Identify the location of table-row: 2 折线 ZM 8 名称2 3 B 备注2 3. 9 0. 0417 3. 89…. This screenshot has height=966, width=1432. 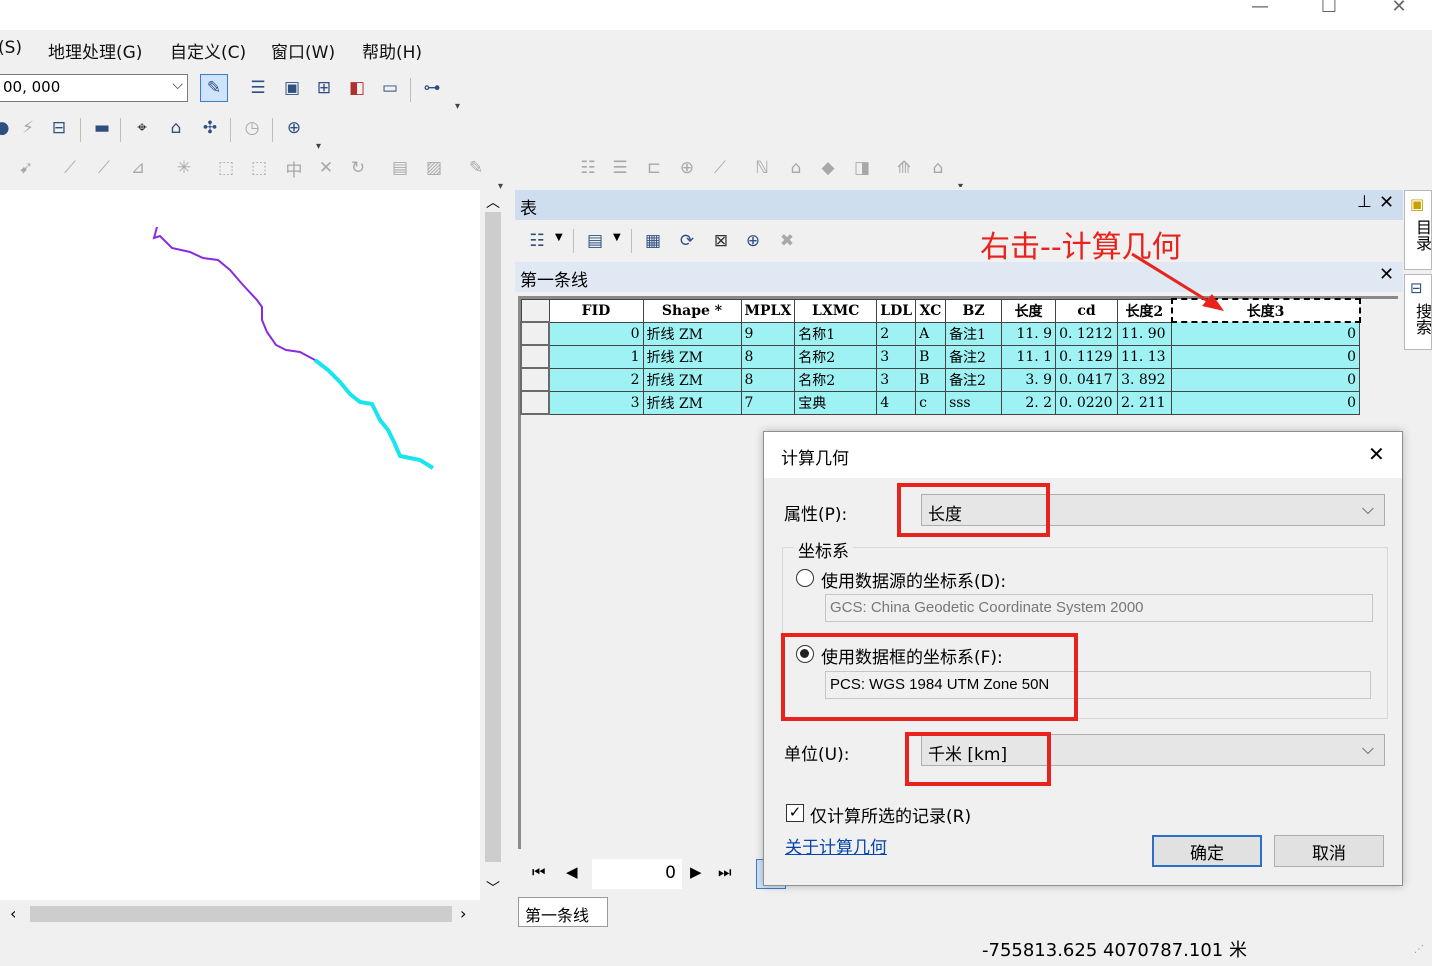
(940, 379).